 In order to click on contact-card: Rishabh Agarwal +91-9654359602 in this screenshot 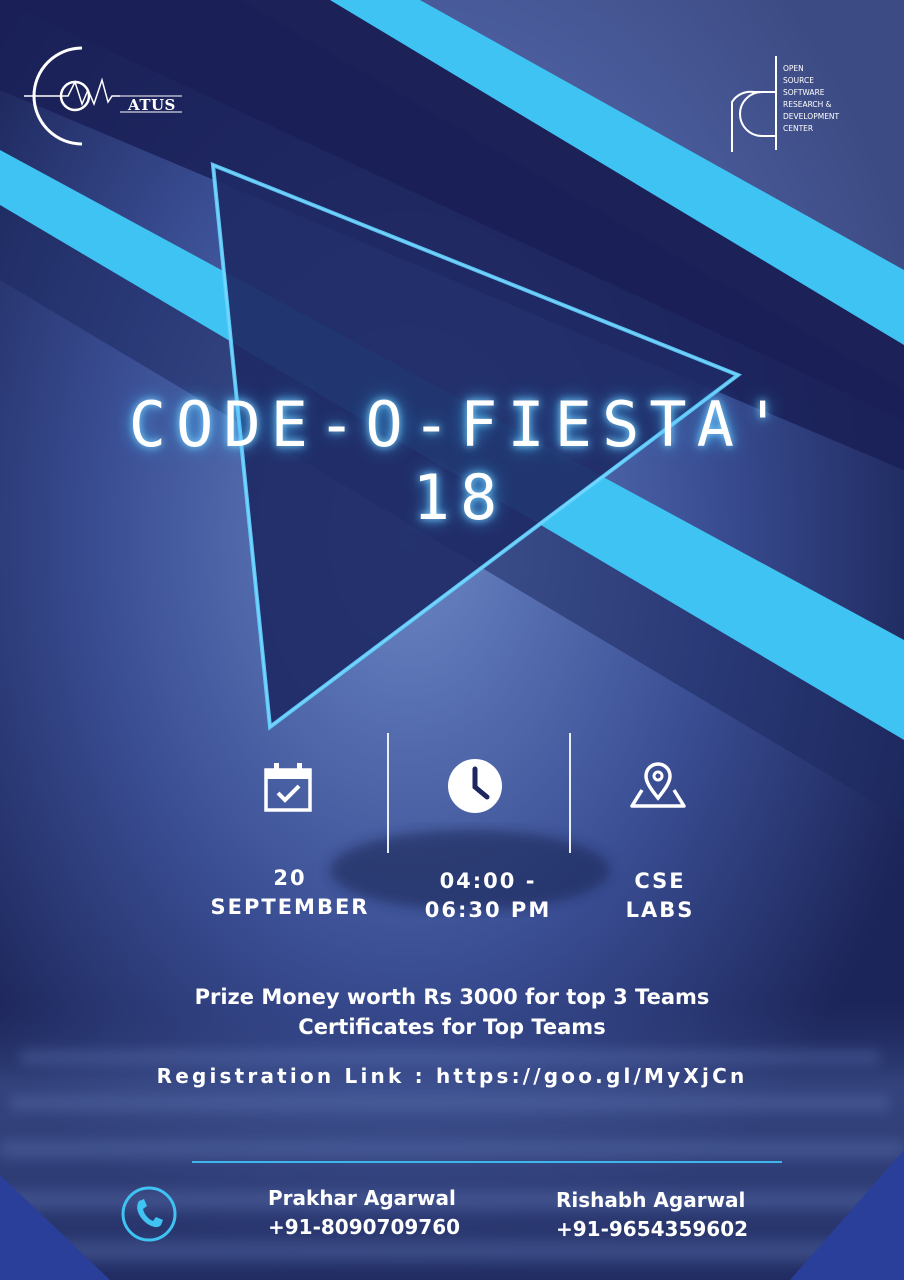, I will do `click(652, 1215)`.